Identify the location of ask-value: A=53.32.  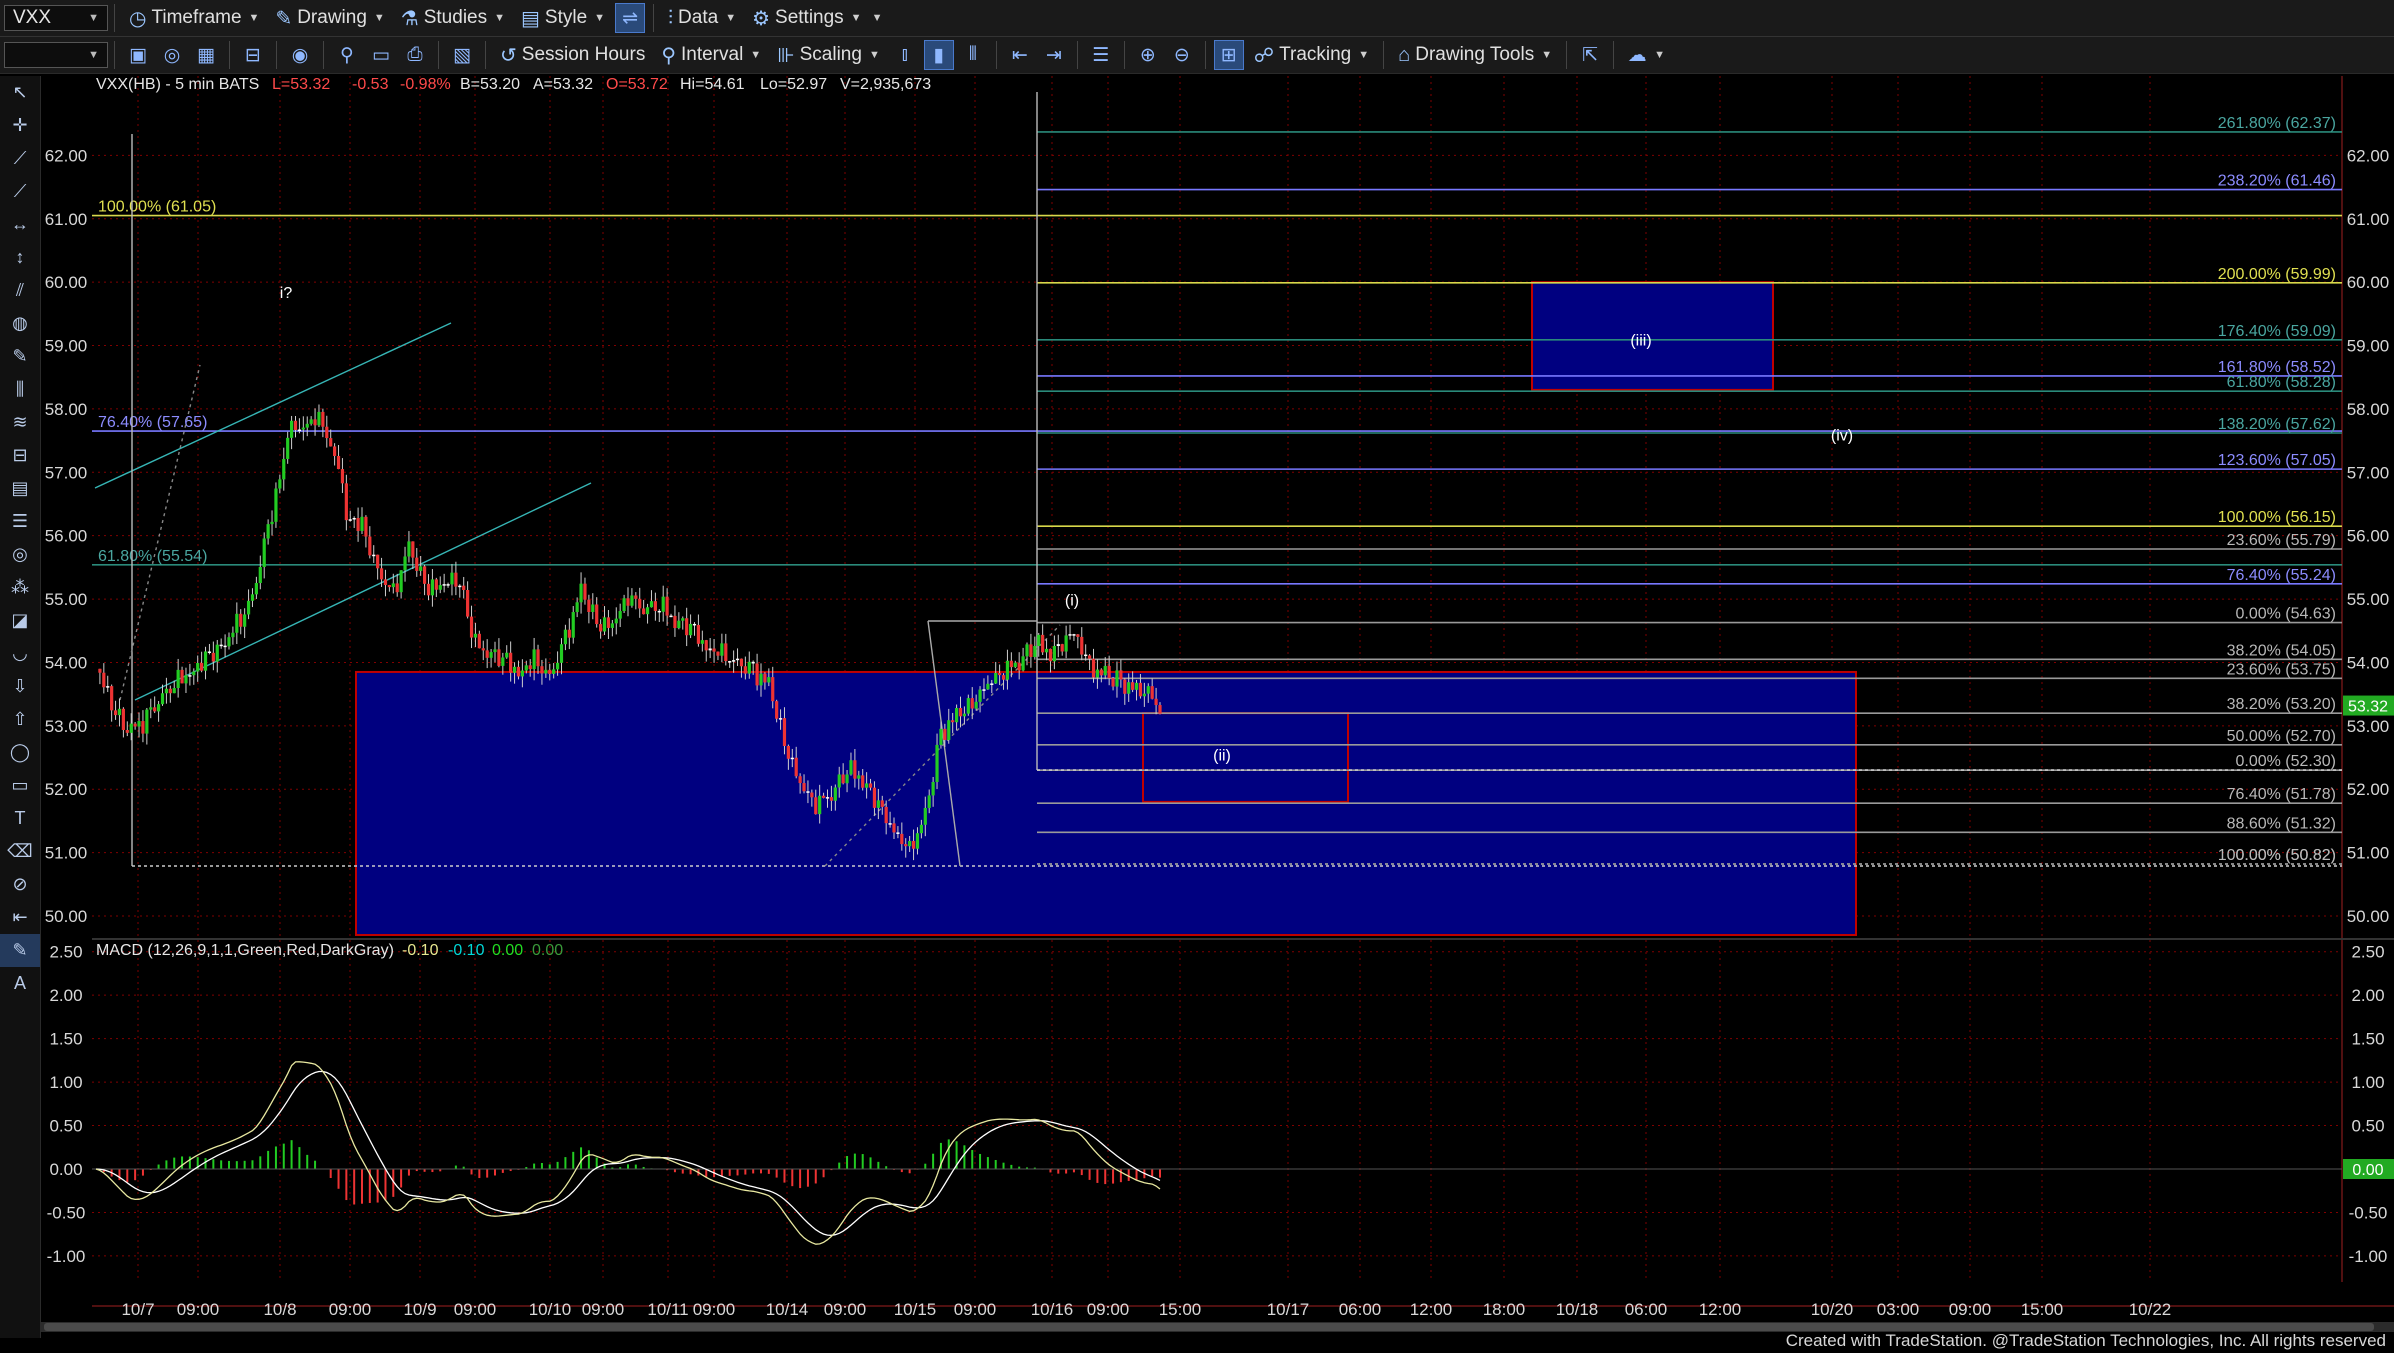
(563, 84).